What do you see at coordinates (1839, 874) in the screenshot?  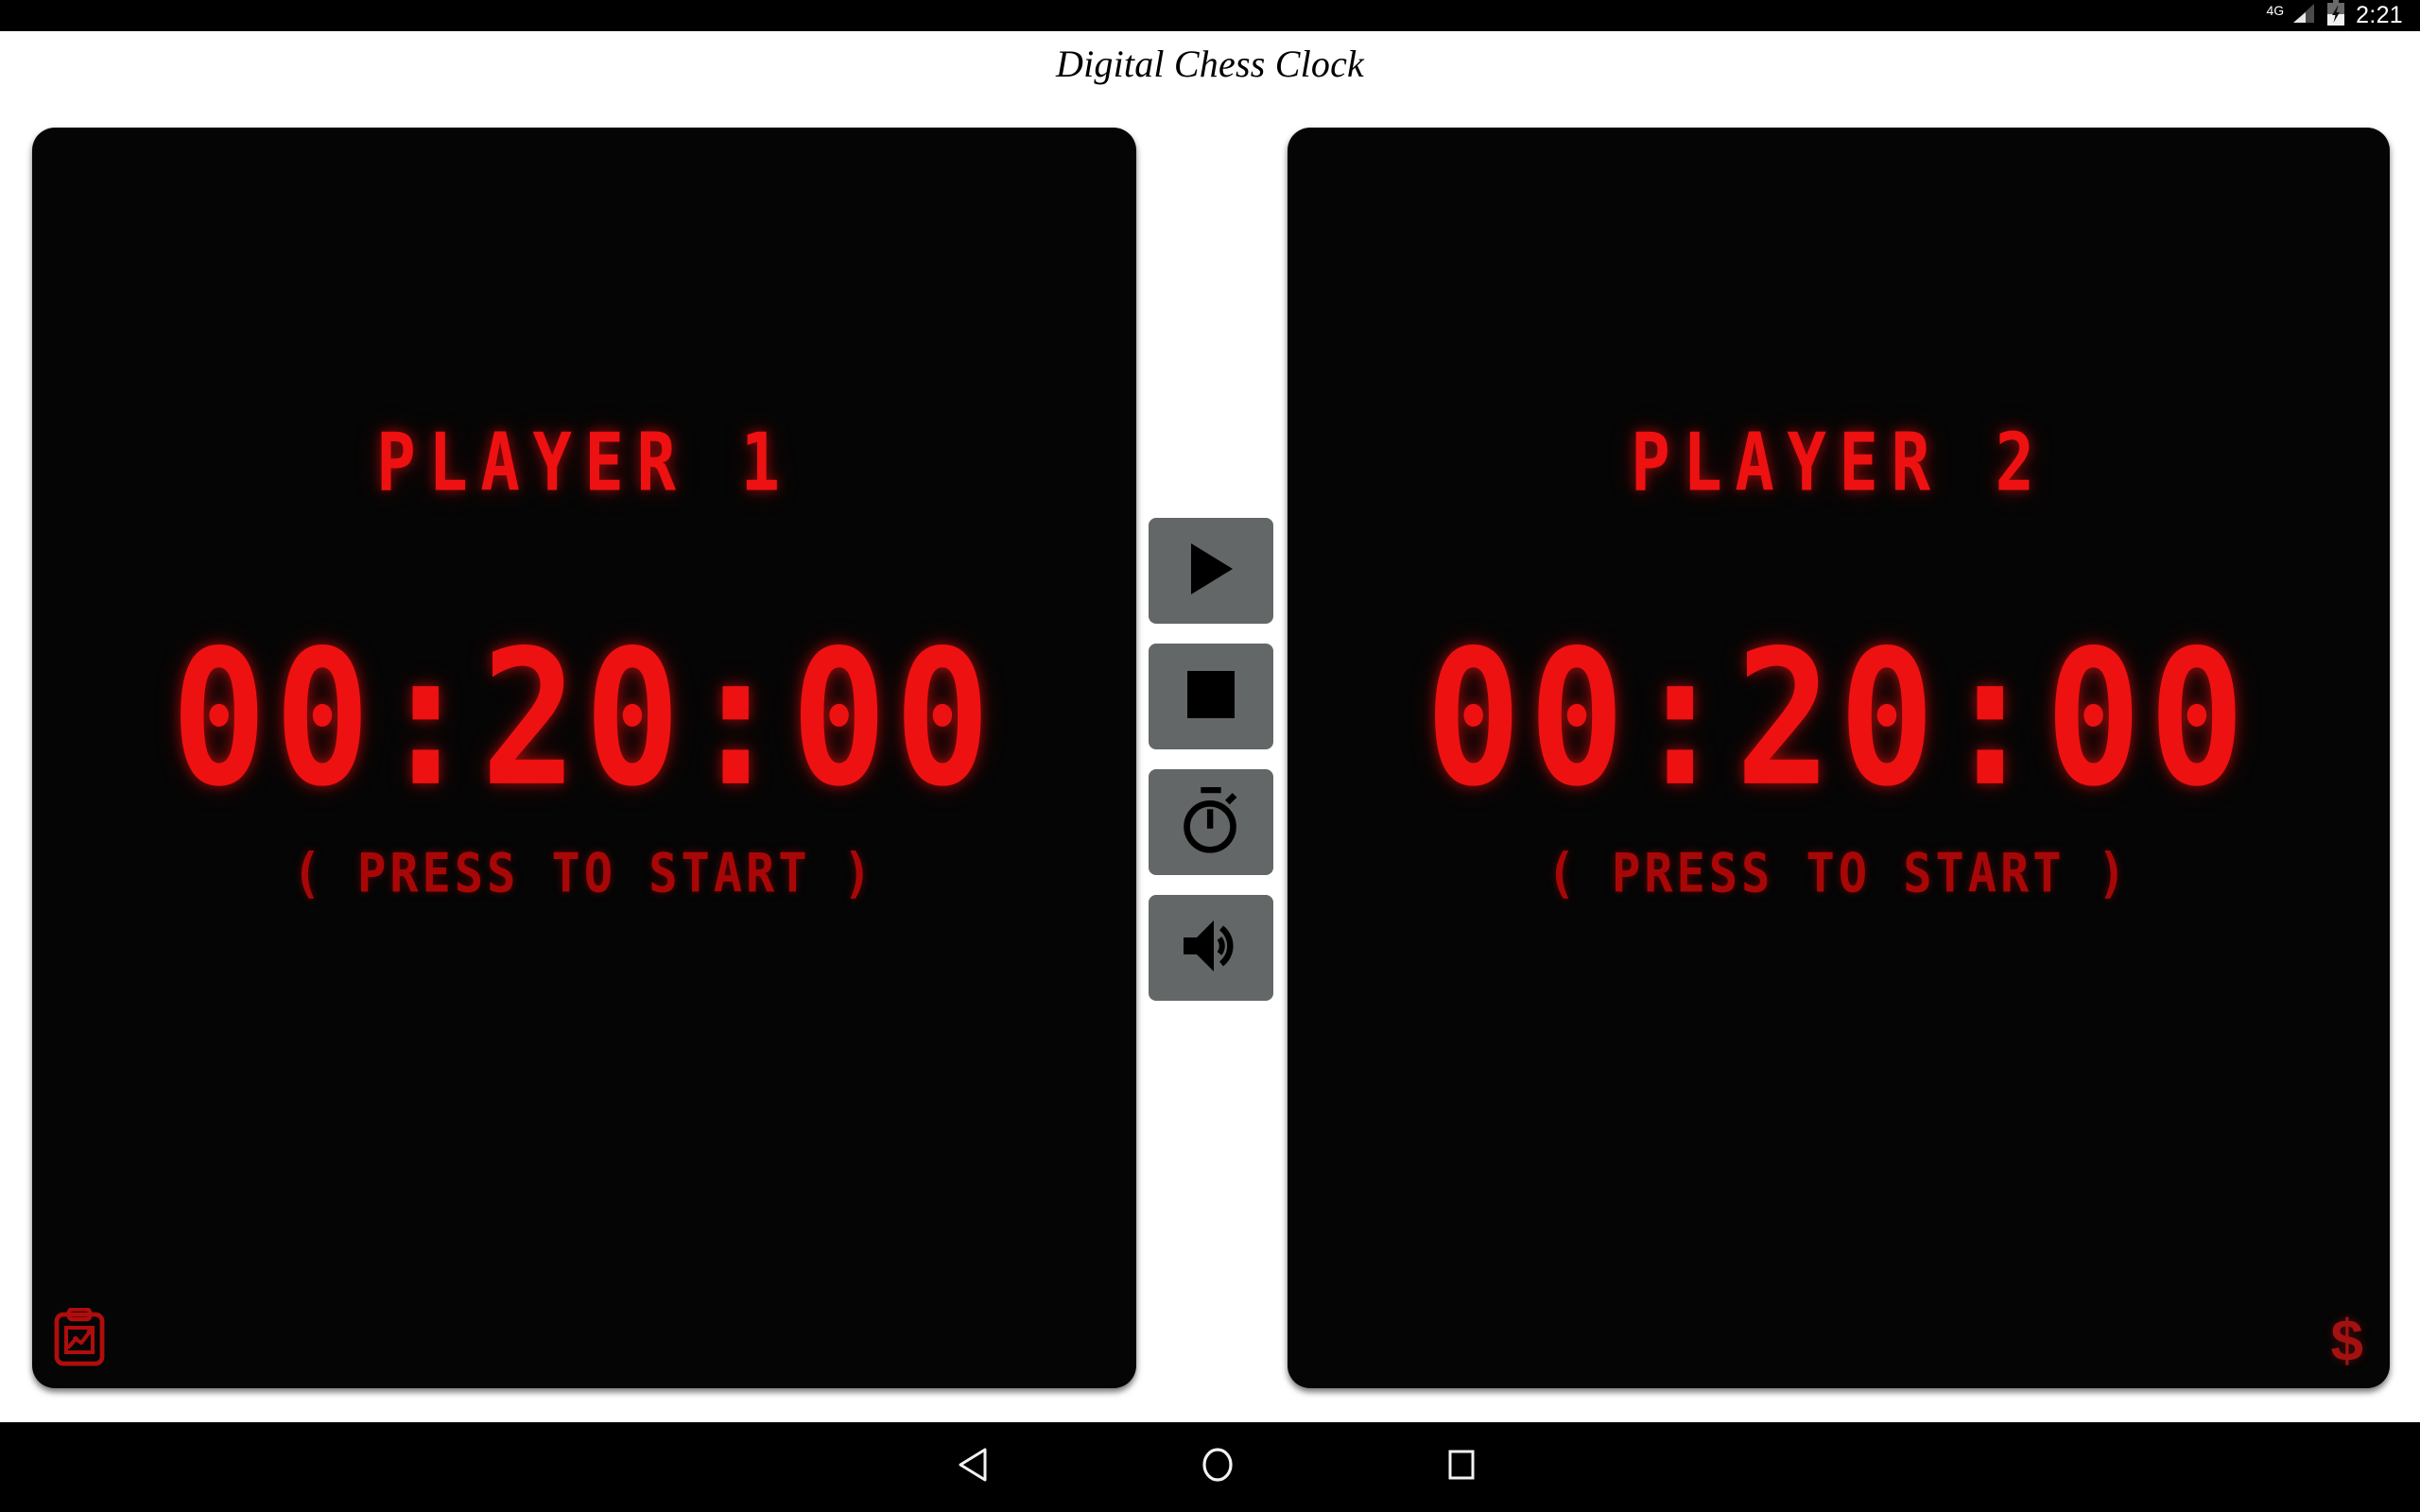 I see `player-two-hint: ( PRESS TO START )` at bounding box center [1839, 874].